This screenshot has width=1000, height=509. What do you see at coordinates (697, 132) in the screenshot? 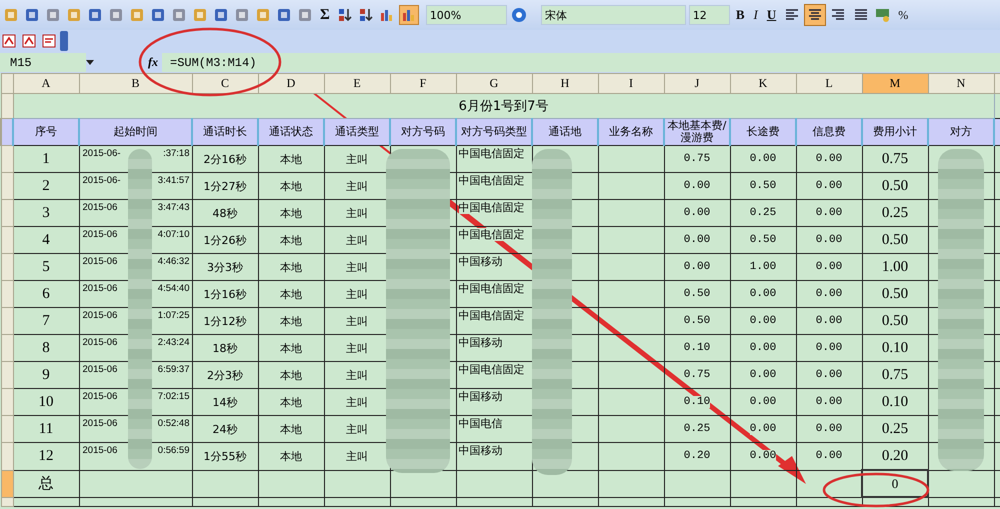
I see `column-header-cell: 本地基本费/漫游费` at bounding box center [697, 132].